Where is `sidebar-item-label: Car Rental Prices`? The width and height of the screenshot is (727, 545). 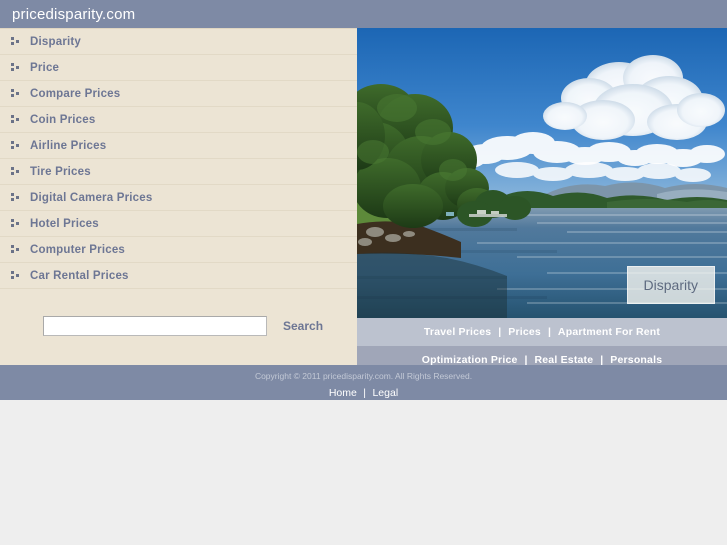
sidebar-item-label: Car Rental Prices is located at coordinates (79, 275).